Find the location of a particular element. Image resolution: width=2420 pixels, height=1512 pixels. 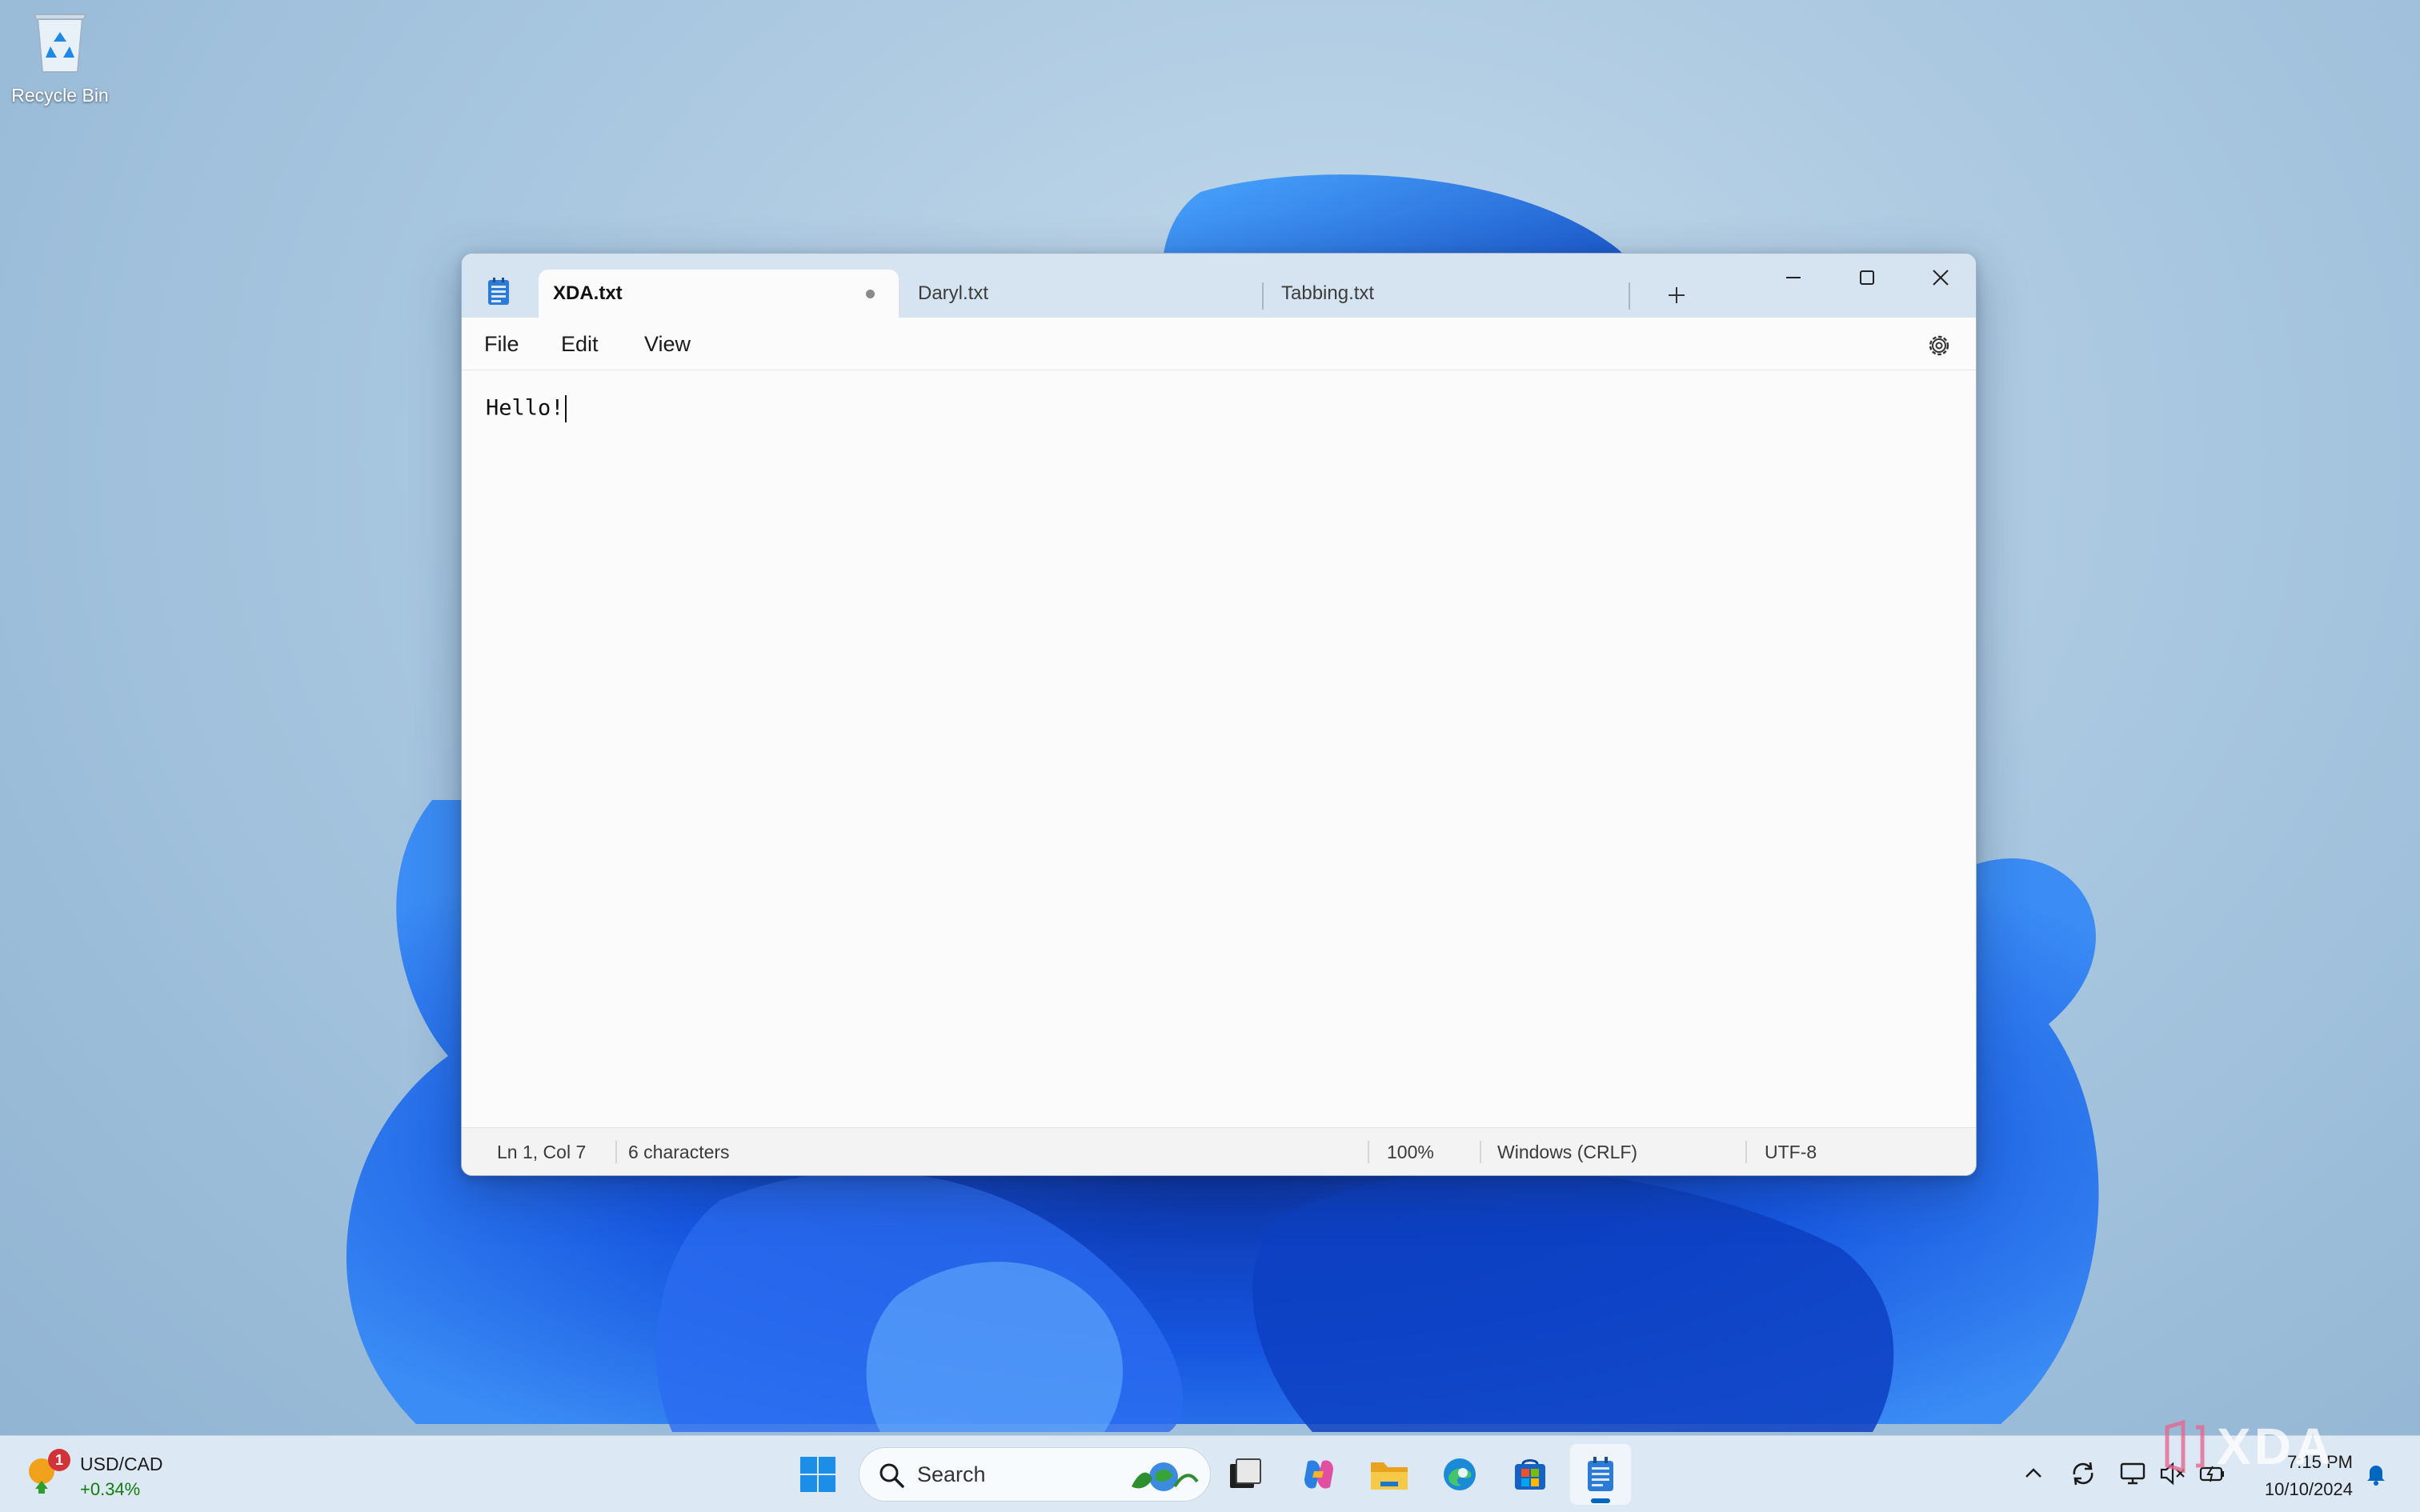

start-button is located at coordinates (817, 1474).